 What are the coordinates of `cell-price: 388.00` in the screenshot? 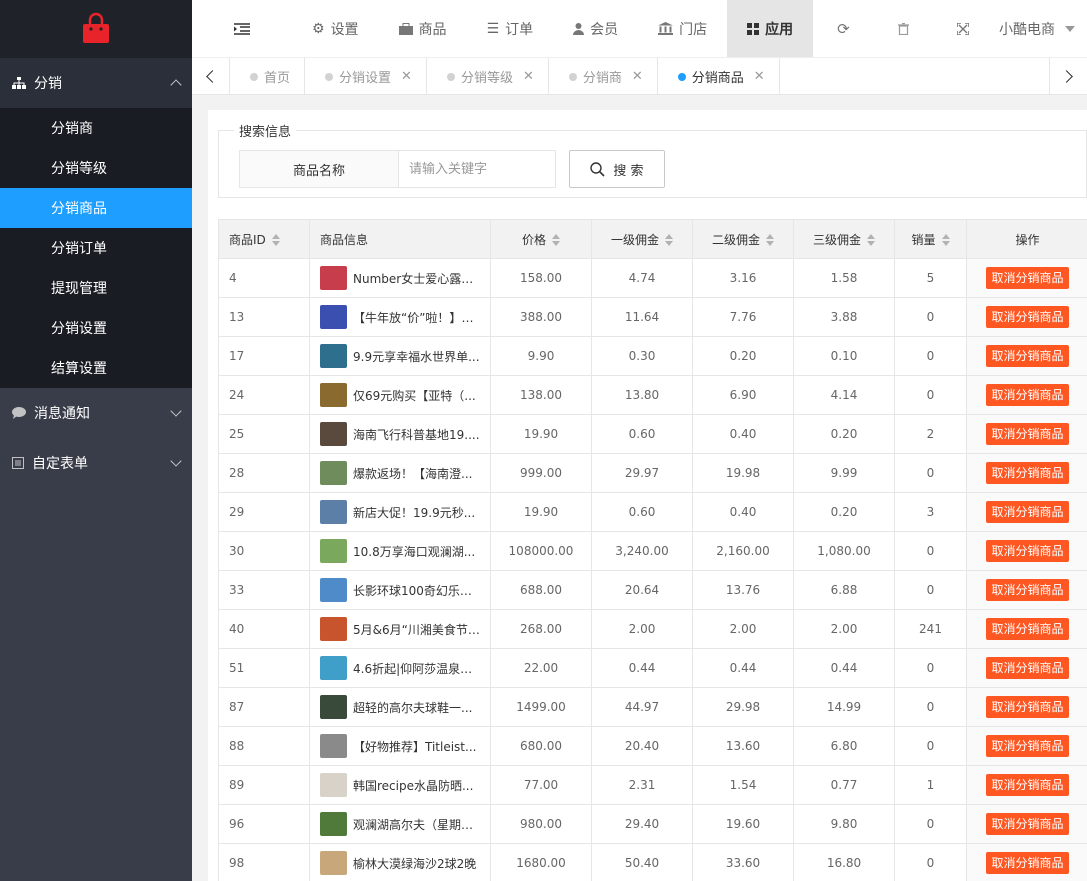 It's located at (541, 317).